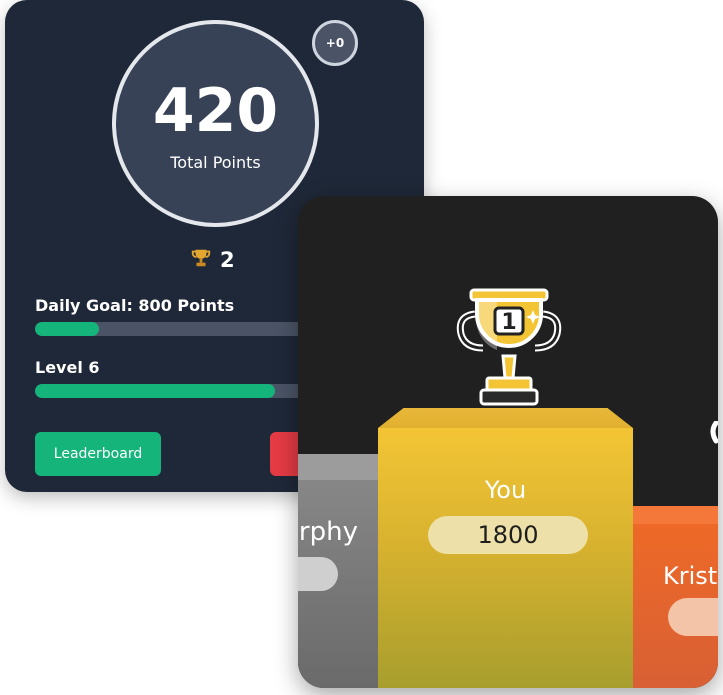 This screenshot has width=723, height=695. Describe the element at coordinates (215, 111) in the screenshot. I see `total-points-value: 420` at that location.